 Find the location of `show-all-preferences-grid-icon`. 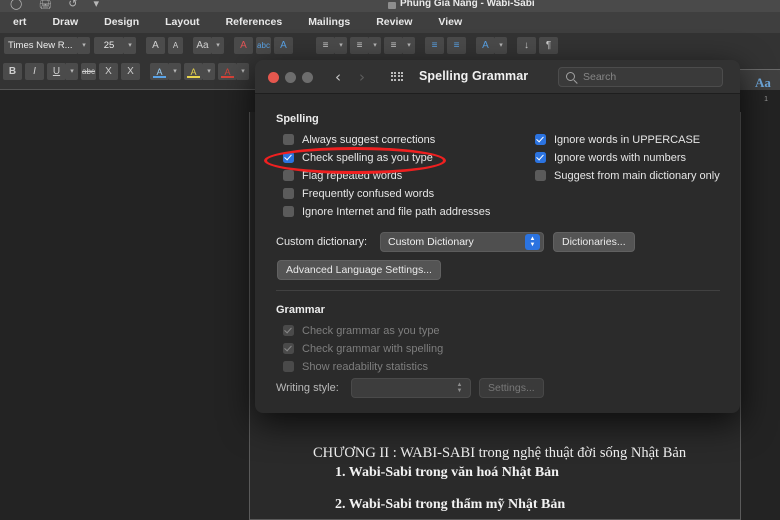

show-all-preferences-grid-icon is located at coordinates (397, 77).